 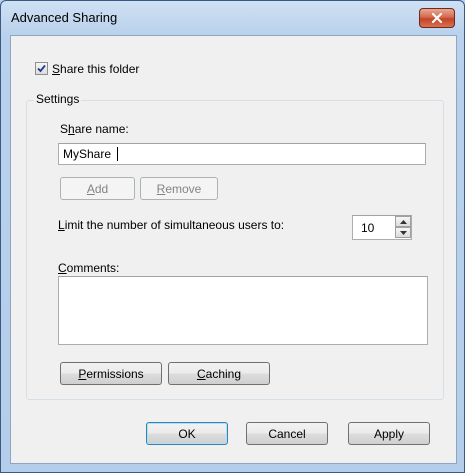 I want to click on close-button, so click(x=437, y=18).